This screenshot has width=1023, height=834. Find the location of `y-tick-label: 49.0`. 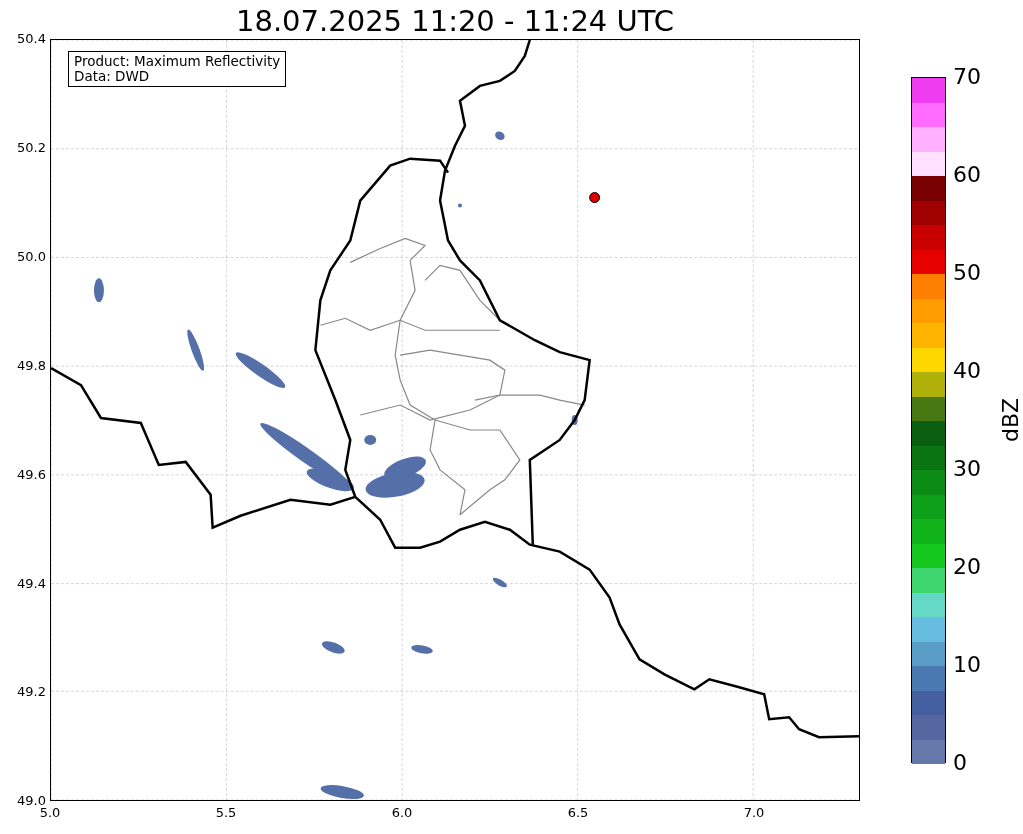

y-tick-label: 49.0 is located at coordinates (31, 800).